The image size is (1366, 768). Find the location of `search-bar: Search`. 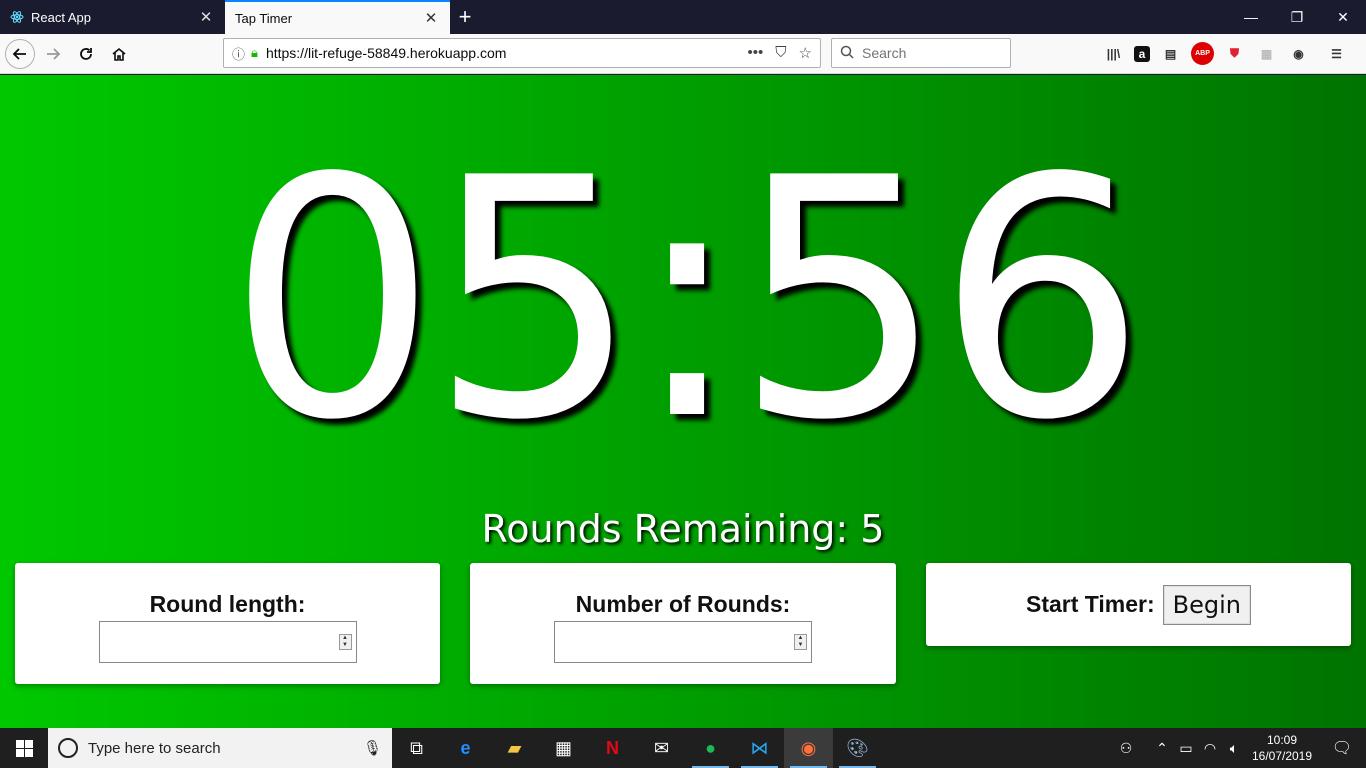

search-bar: Search is located at coordinates (921, 53).